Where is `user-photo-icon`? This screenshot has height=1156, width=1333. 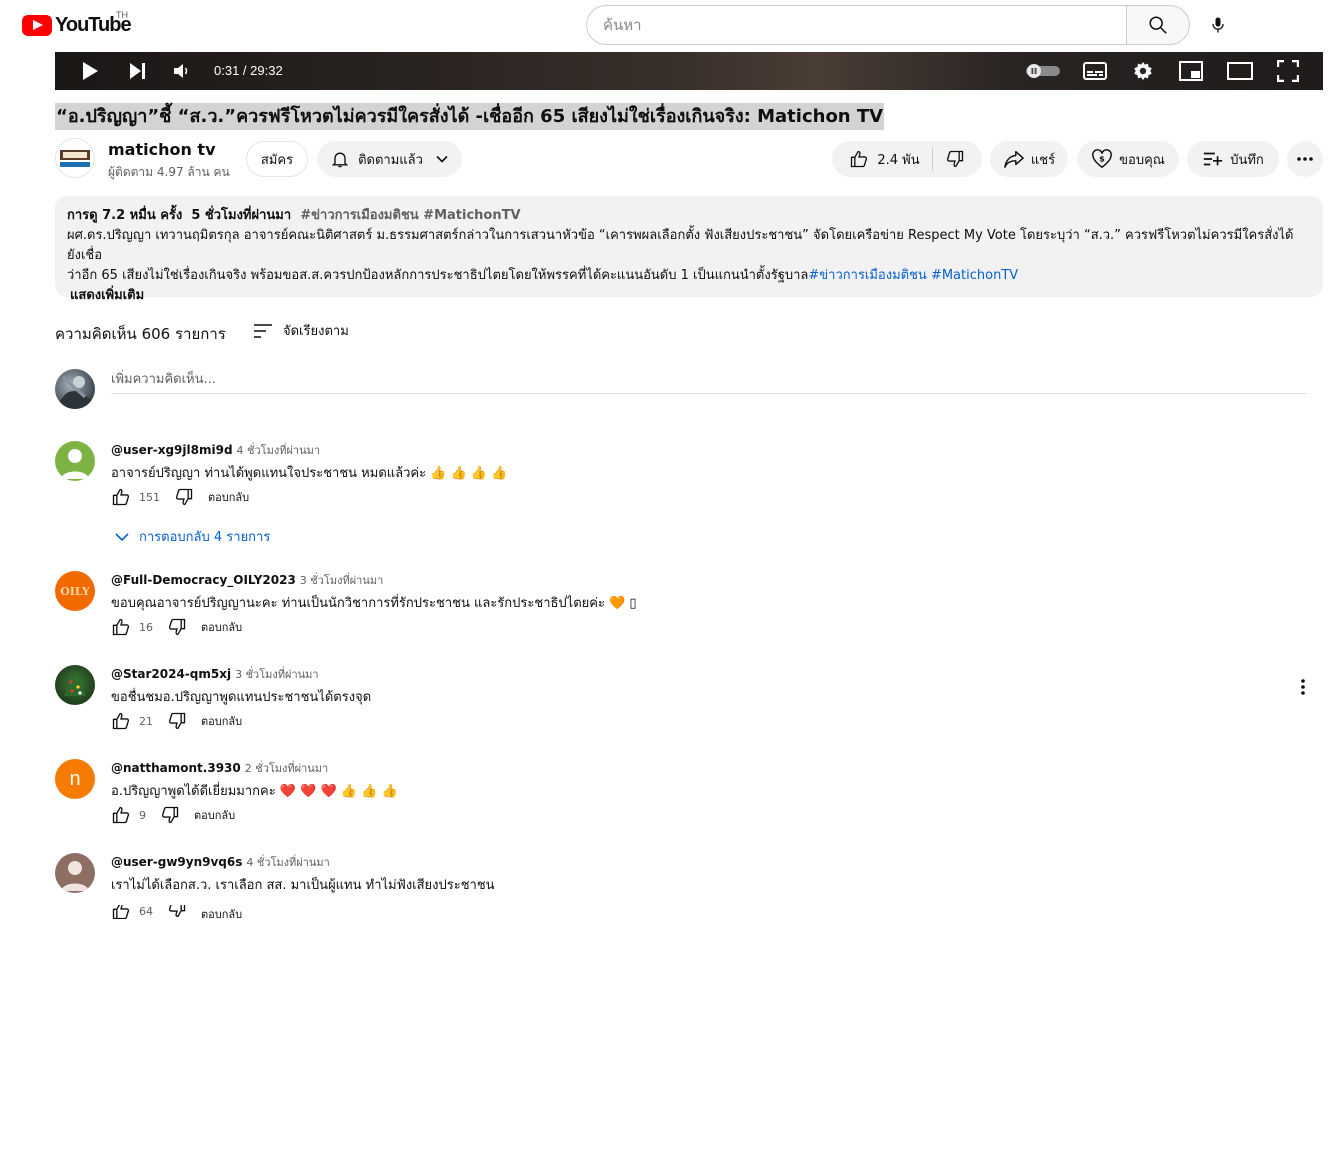
user-photo-icon is located at coordinates (75, 392).